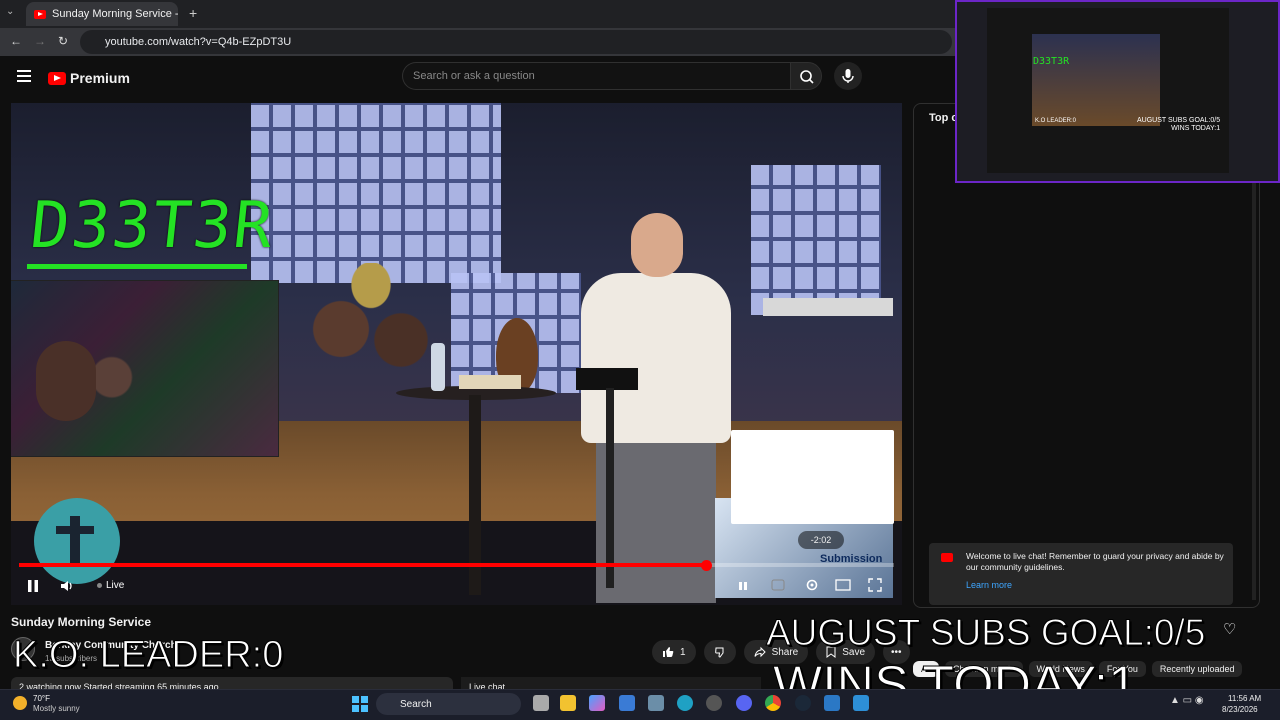 This screenshot has height=720, width=1280. Describe the element at coordinates (773, 703) in the screenshot. I see `chrome-icon` at that location.